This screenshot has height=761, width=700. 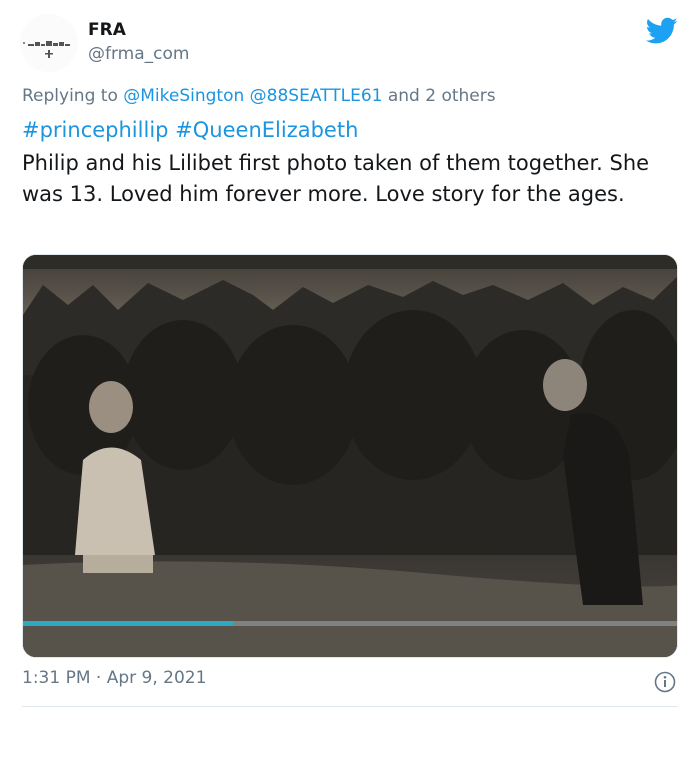 What do you see at coordinates (138, 54) in the screenshot?
I see `author-handle: @frma_com` at bounding box center [138, 54].